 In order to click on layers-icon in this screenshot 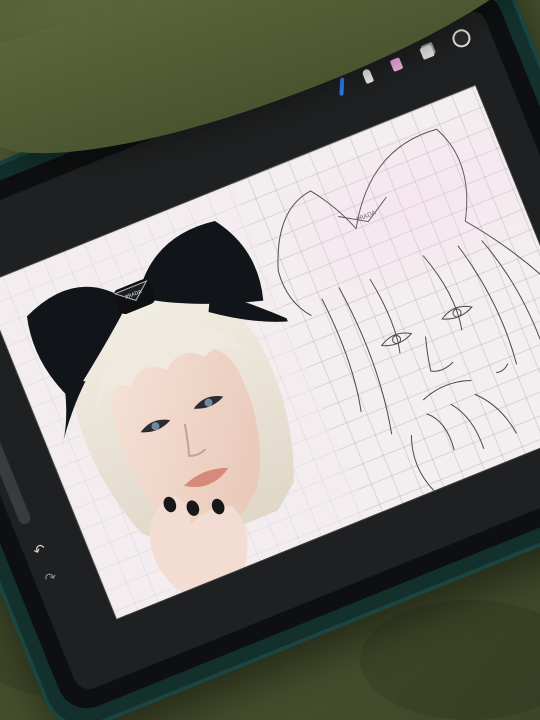, I will do `click(427, 52)`.